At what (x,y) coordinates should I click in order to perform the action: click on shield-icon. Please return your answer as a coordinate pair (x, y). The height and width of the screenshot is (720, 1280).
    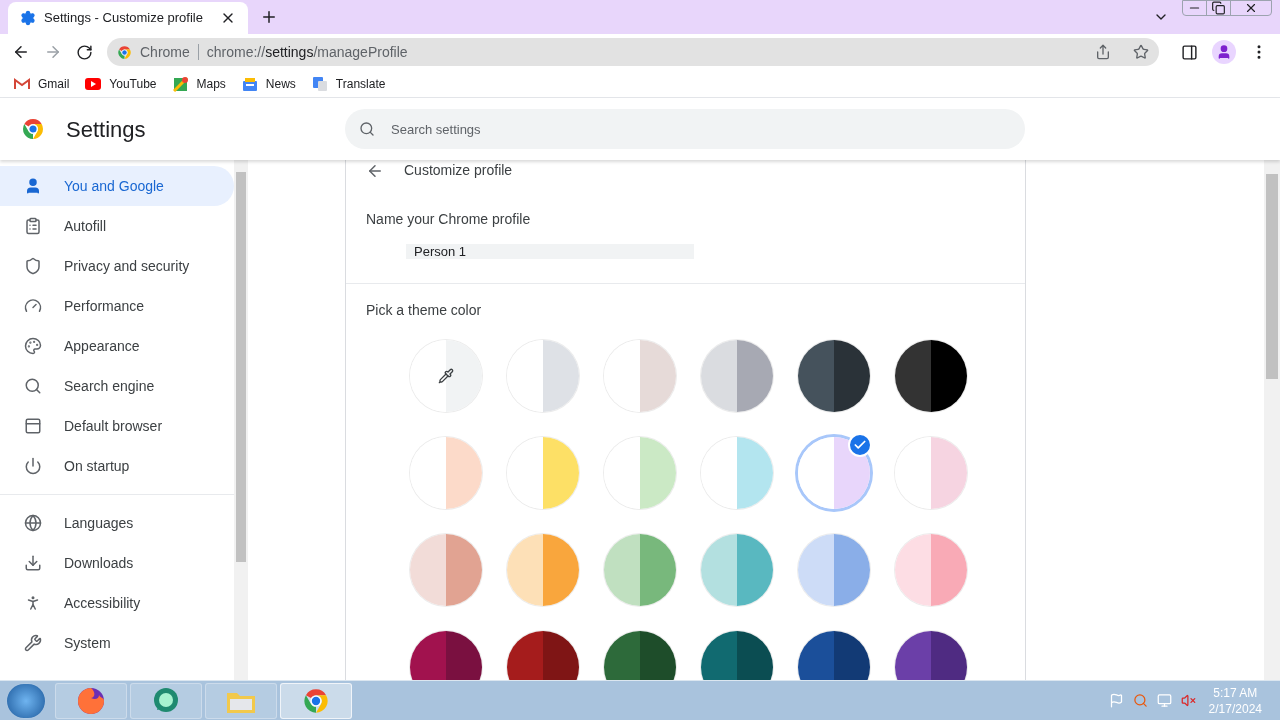
    Looking at the image, I should click on (33, 266).